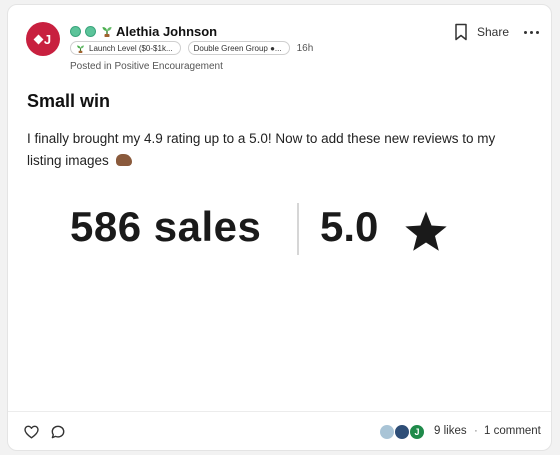  Describe the element at coordinates (531, 32) in the screenshot. I see `more-icon` at that location.